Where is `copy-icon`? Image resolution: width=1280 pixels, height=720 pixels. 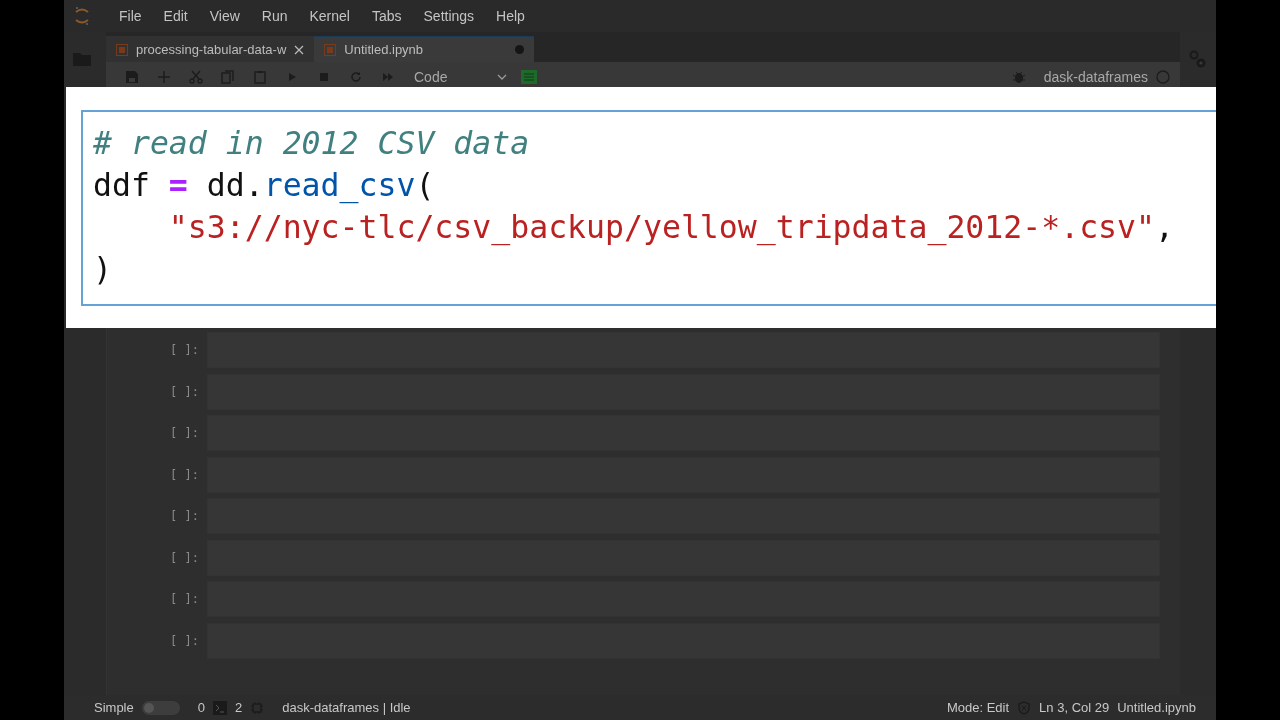
copy-icon is located at coordinates (228, 77).